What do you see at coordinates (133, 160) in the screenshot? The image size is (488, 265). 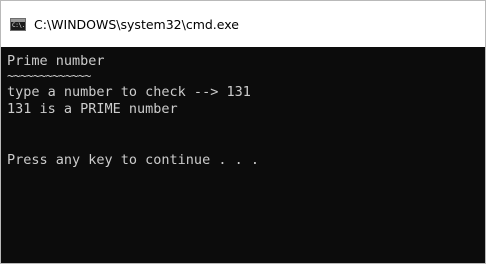 I see `console-line-continue: Press any key to continue . . .` at bounding box center [133, 160].